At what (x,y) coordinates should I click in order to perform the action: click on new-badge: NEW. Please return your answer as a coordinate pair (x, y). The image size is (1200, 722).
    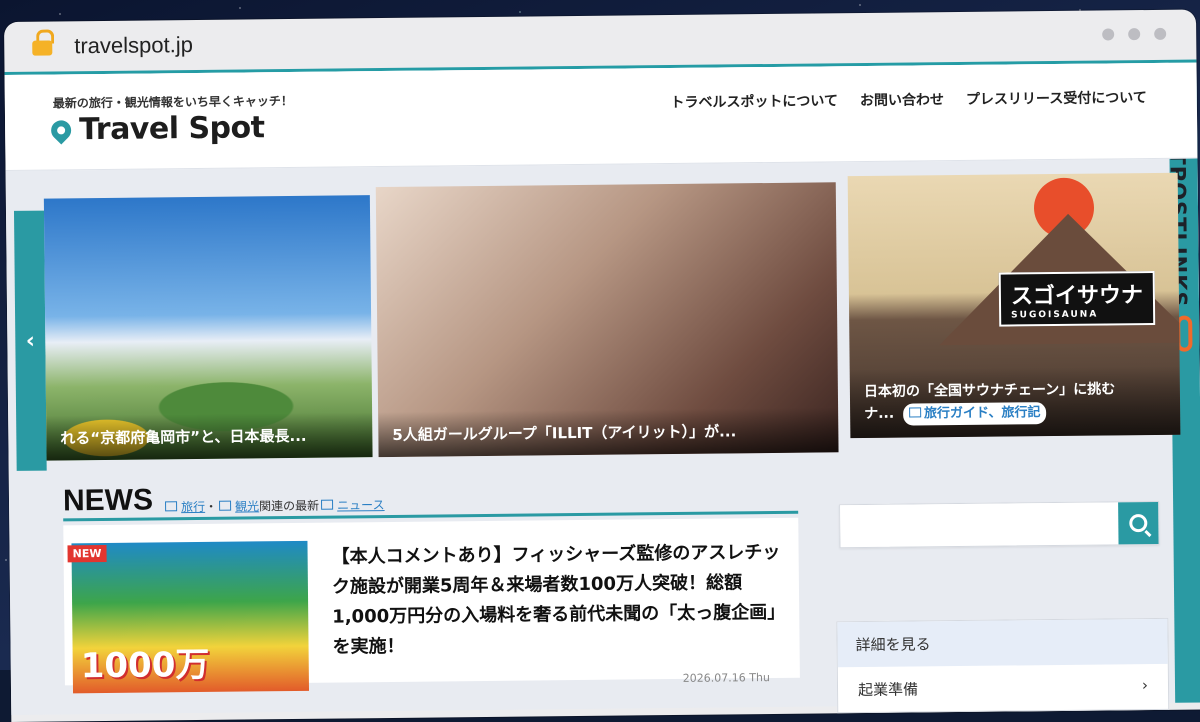
    Looking at the image, I should click on (87, 553).